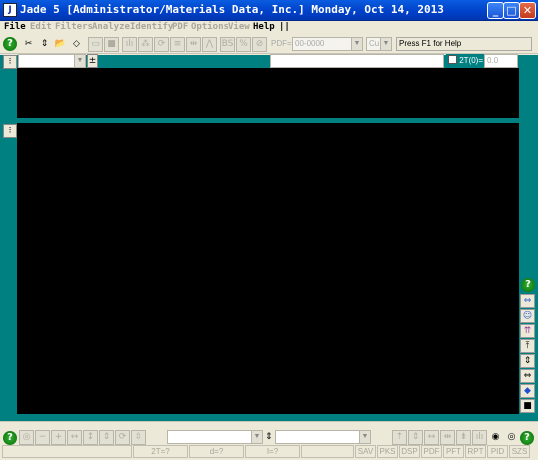  What do you see at coordinates (15, 27) in the screenshot?
I see `menu-file: File` at bounding box center [15, 27].